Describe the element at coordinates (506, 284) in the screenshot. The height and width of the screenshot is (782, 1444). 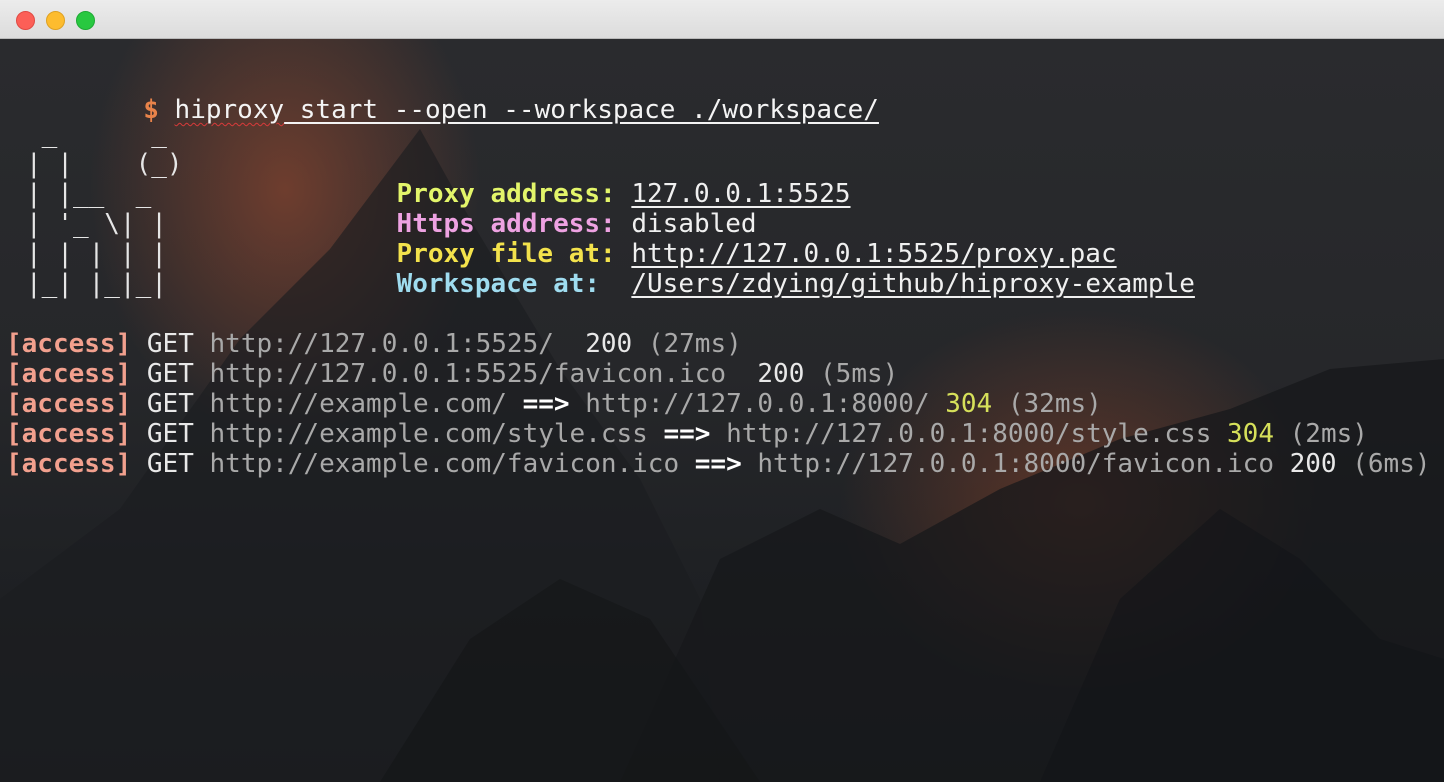
I see `info-label: Workspace at:` at that location.